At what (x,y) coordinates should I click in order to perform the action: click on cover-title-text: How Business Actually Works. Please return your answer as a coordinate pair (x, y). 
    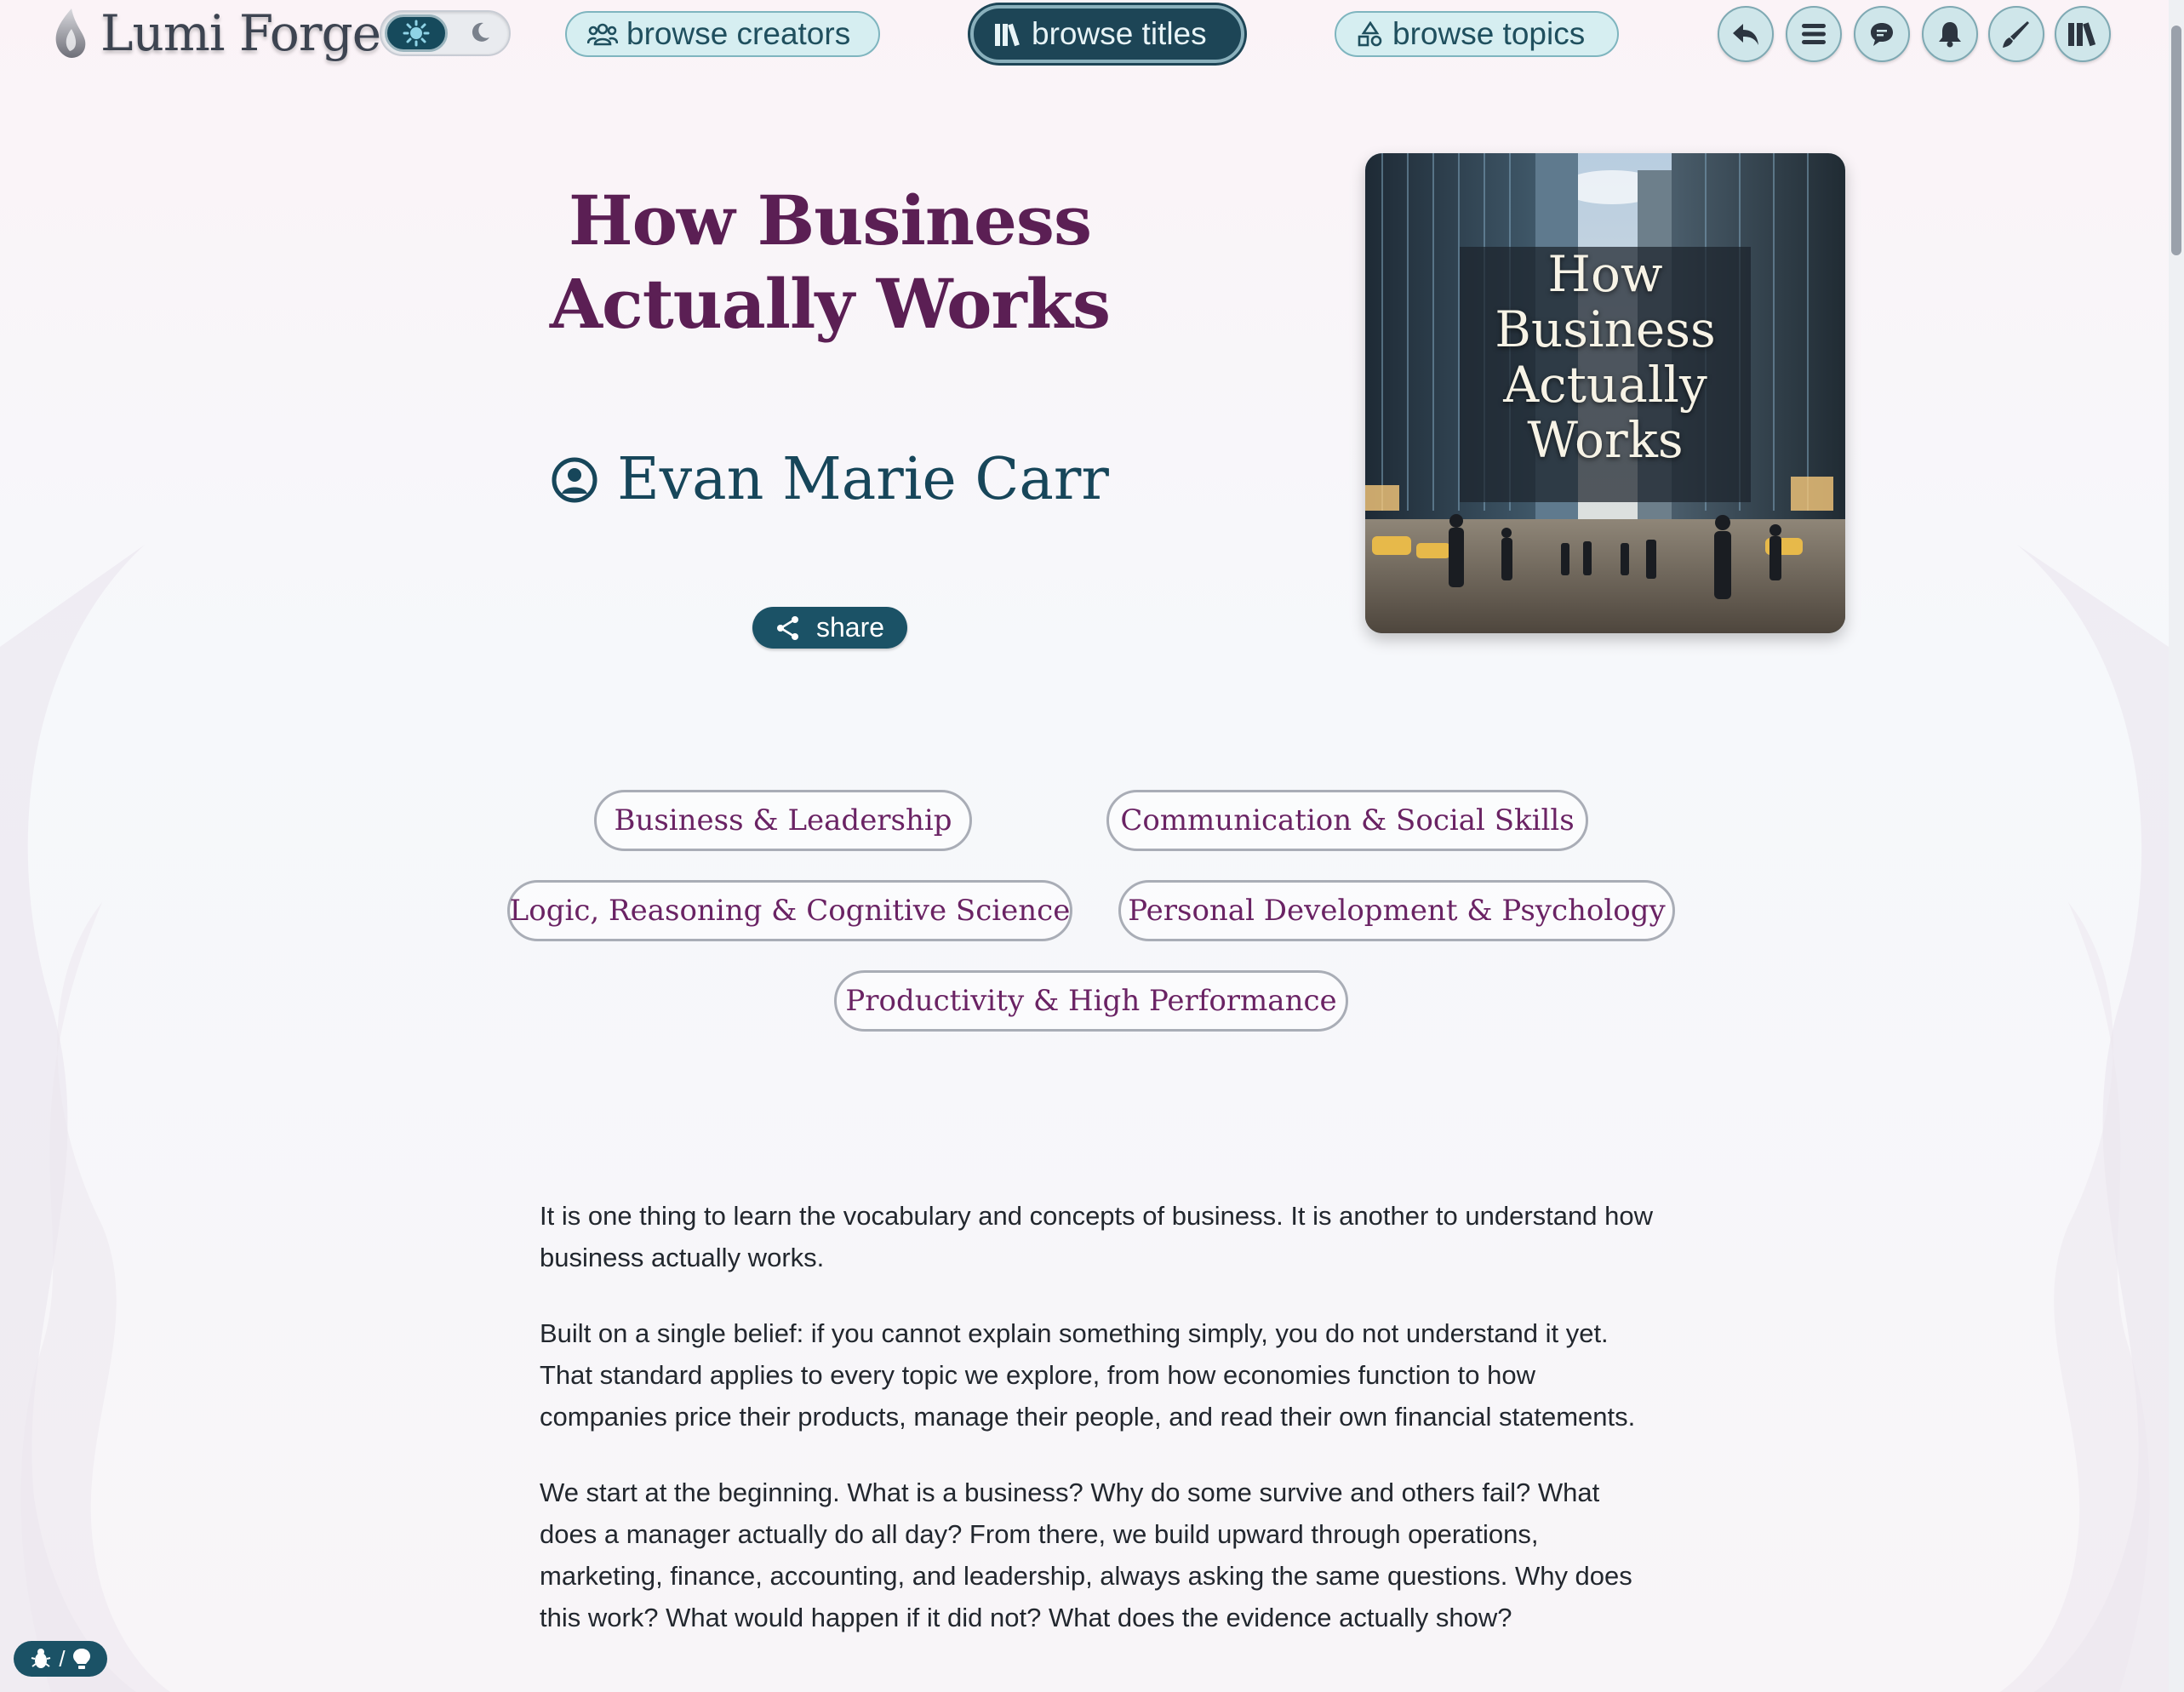
    Looking at the image, I should click on (1606, 357).